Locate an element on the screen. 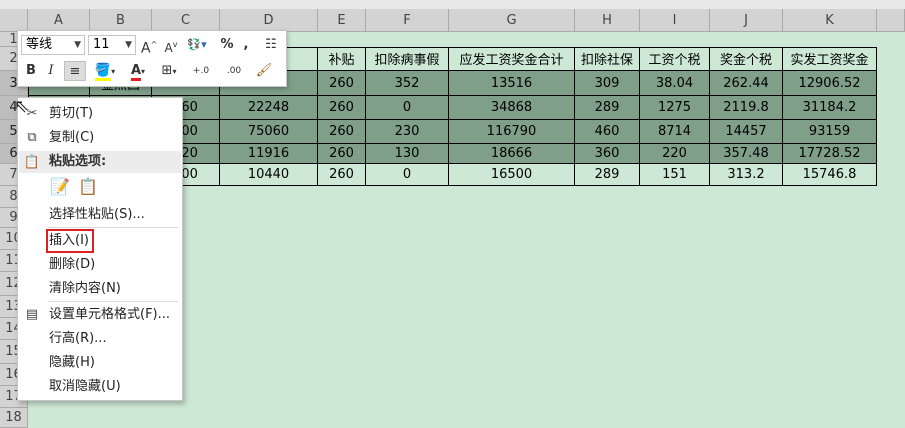 The width and height of the screenshot is (905, 428). fill-color-button: 🪣▾ is located at coordinates (105, 71).